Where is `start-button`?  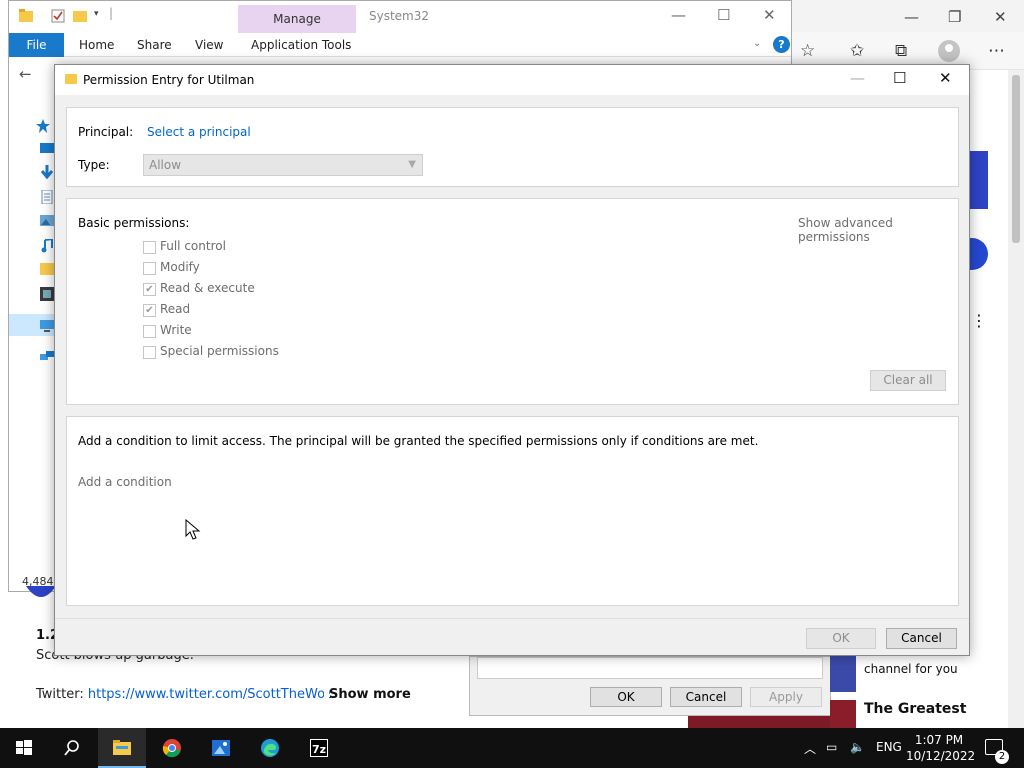
start-button is located at coordinates (24, 748).